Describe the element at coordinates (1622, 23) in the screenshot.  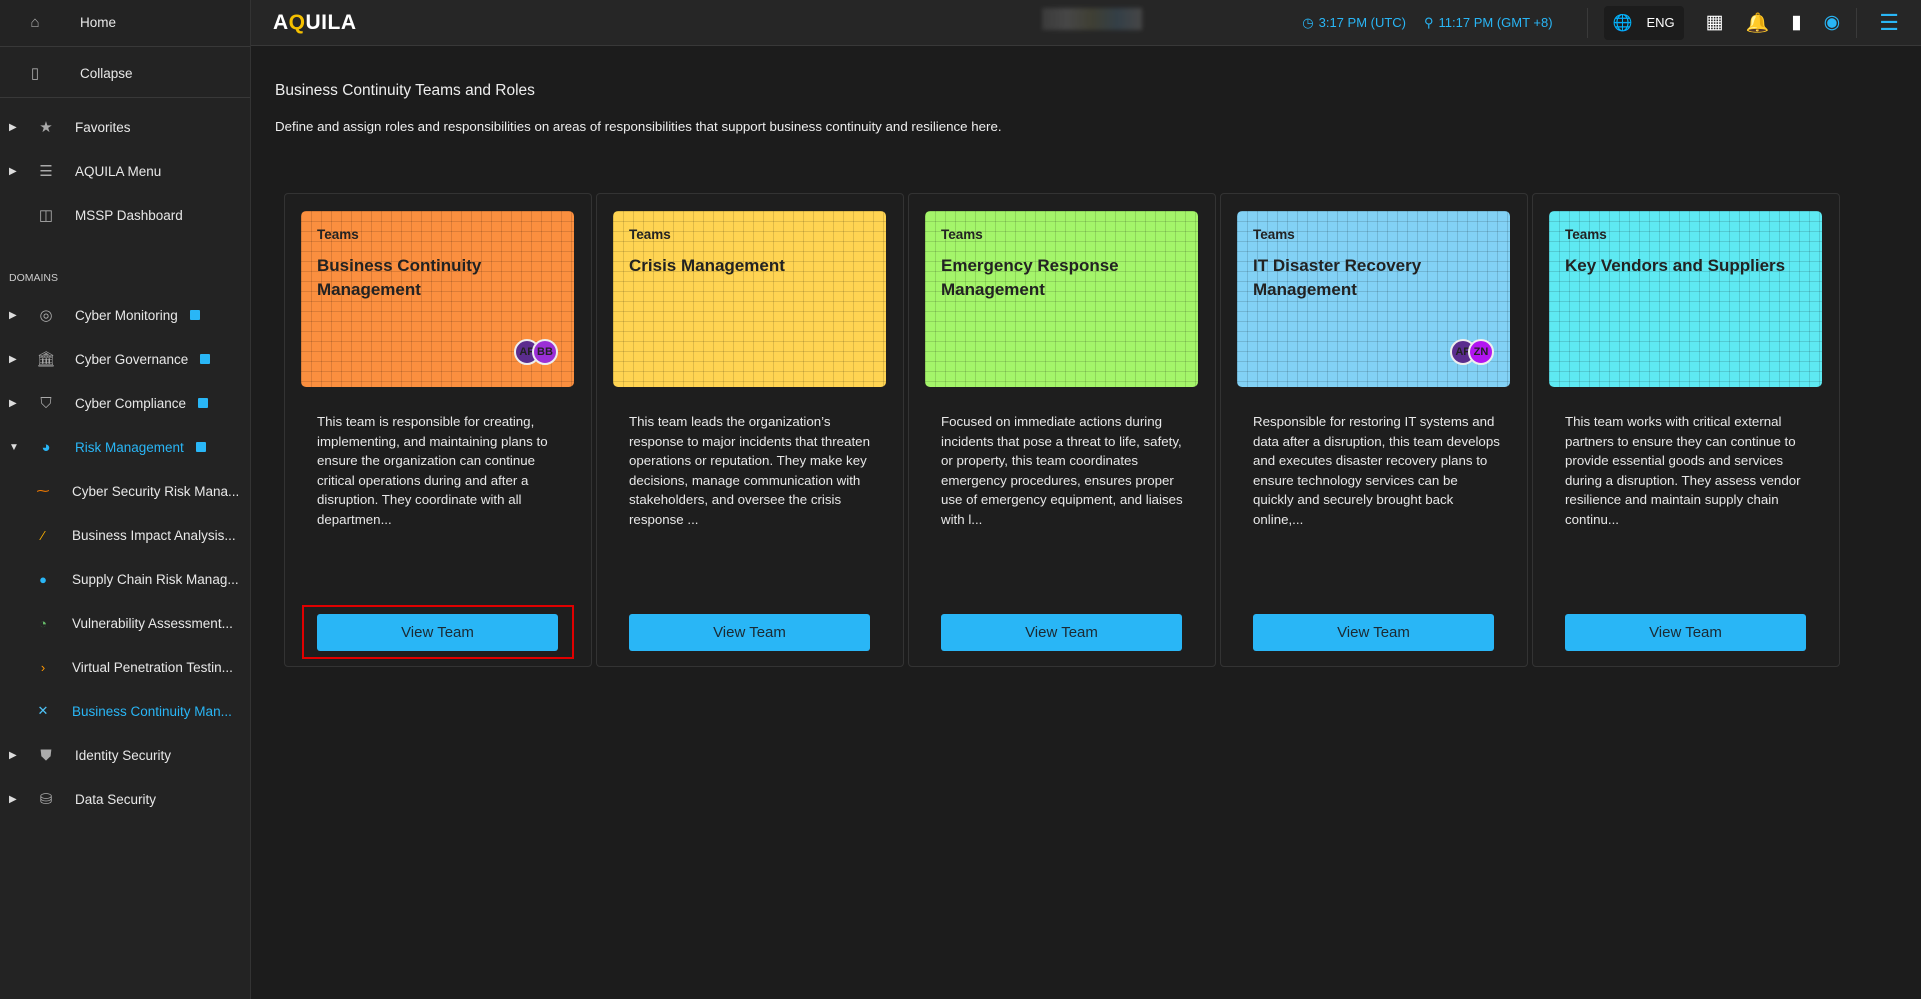
I see `globe-icon: 🌐` at that location.